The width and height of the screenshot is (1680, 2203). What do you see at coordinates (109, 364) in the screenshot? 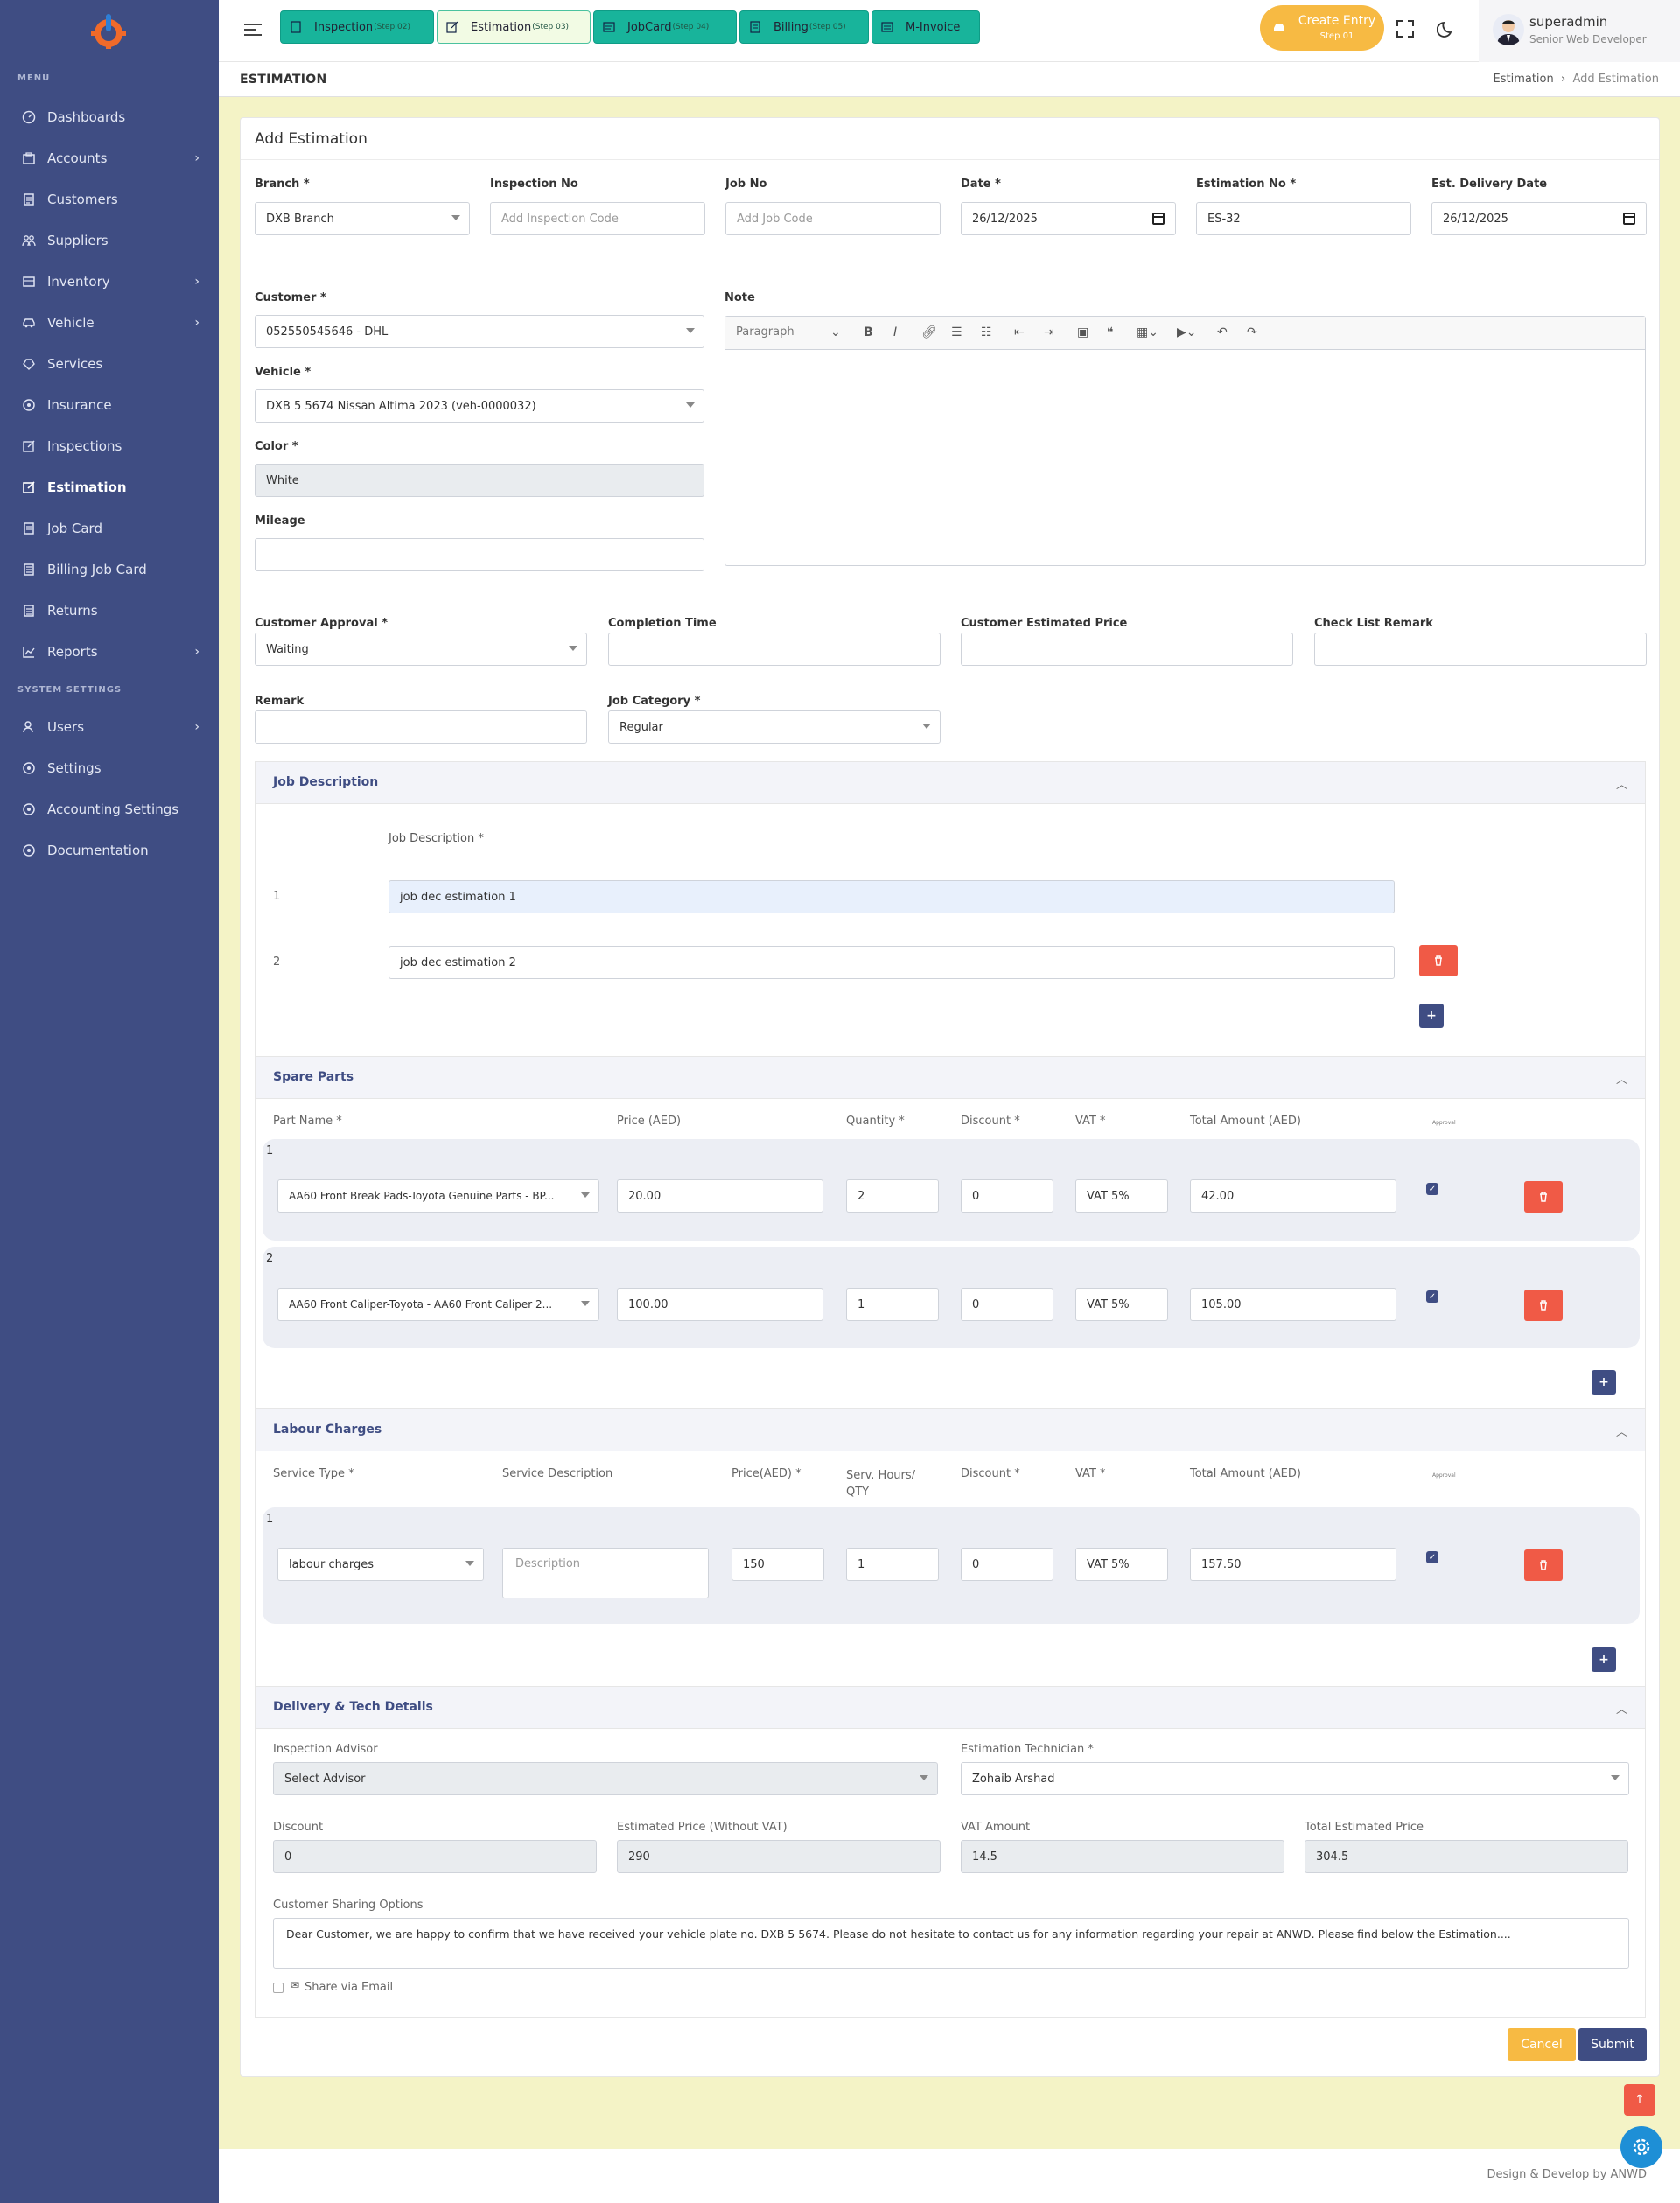
I see `sidebar-item-services: Services` at bounding box center [109, 364].